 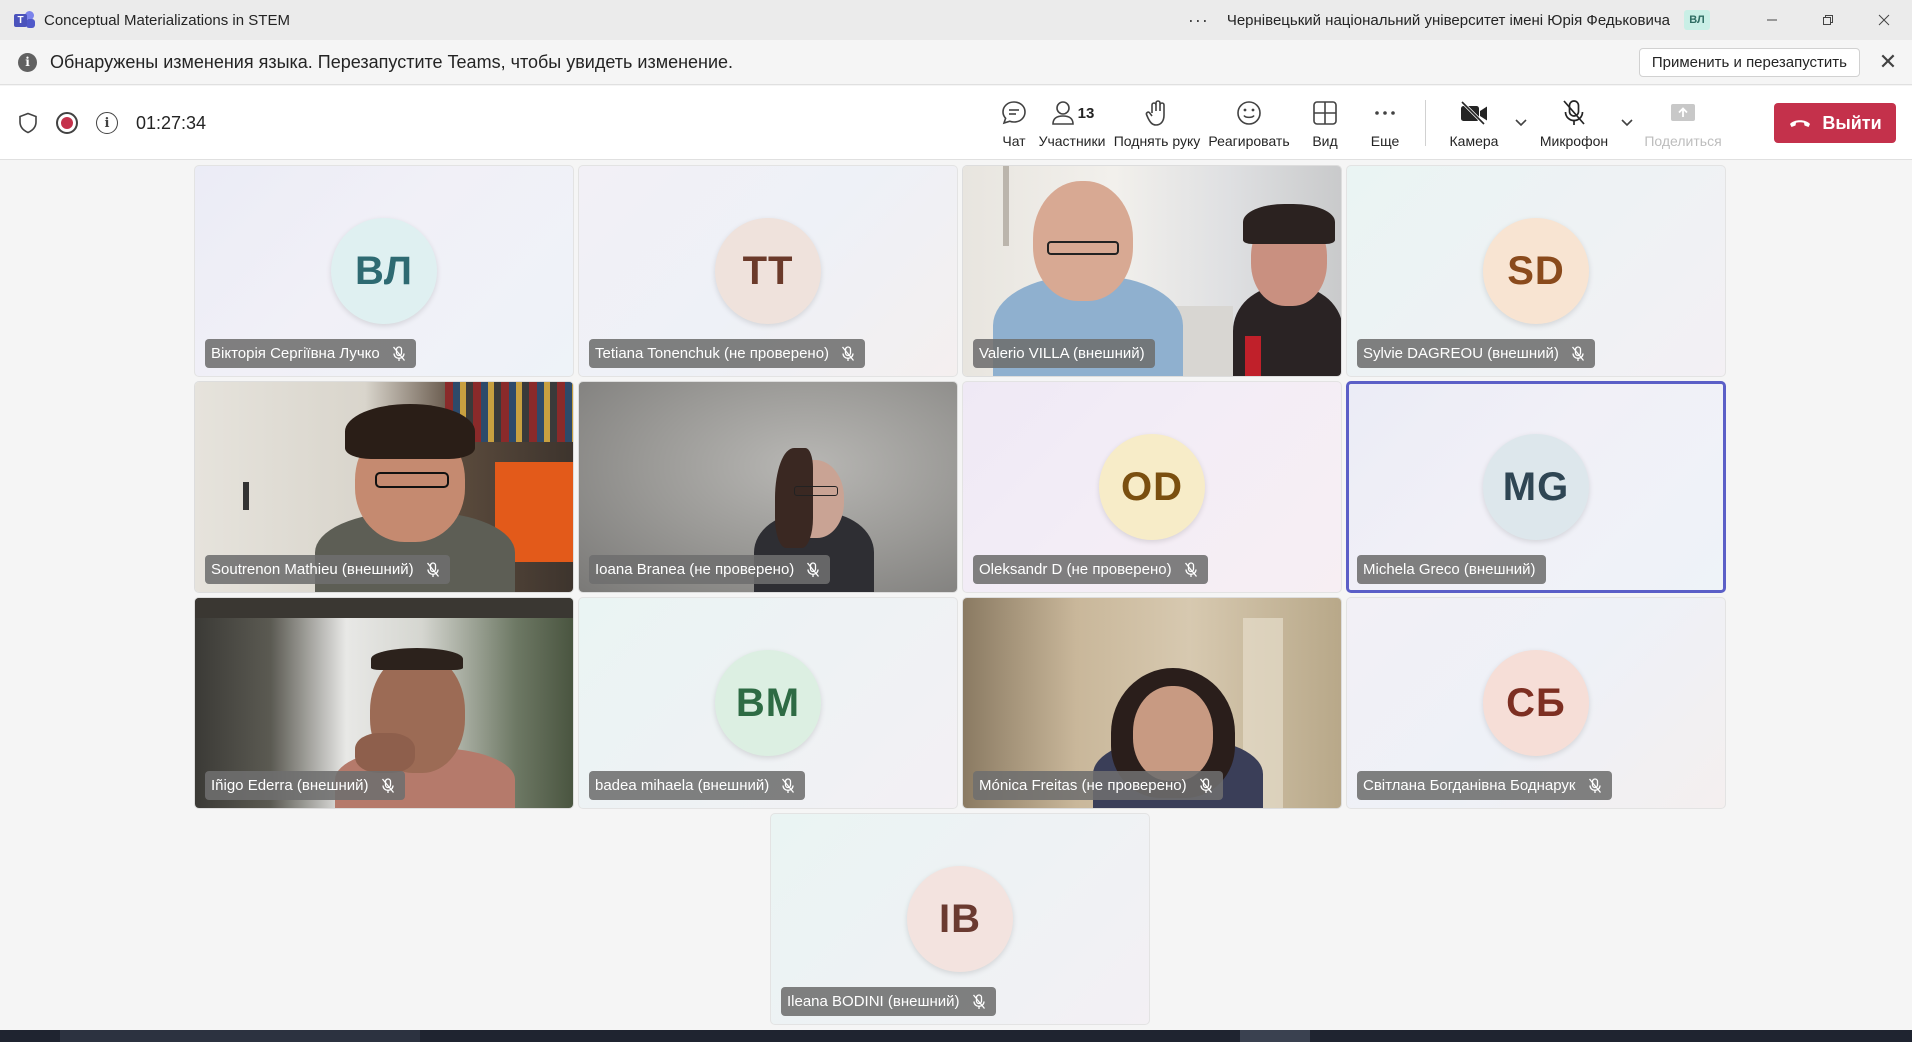 I want to click on leave-button: Выйти, so click(x=1835, y=123).